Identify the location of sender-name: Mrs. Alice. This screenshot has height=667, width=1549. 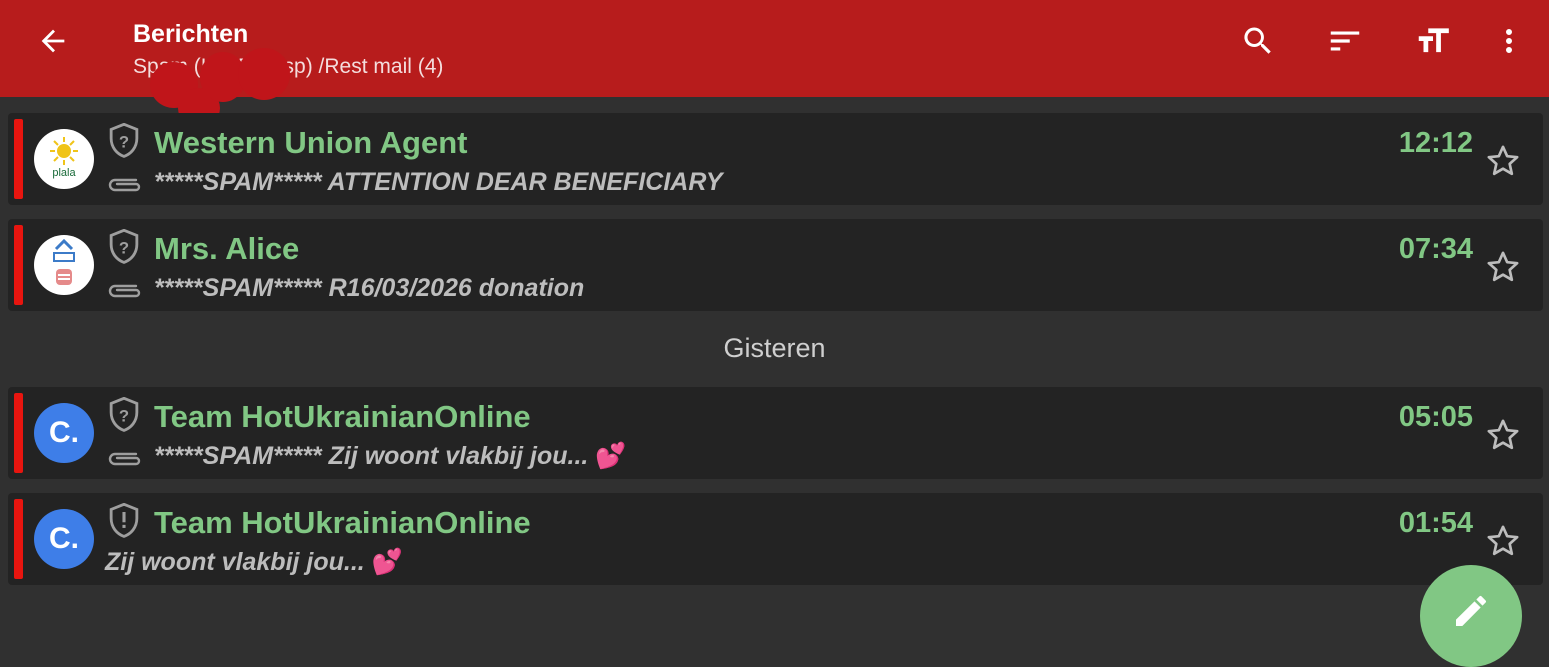
(227, 248).